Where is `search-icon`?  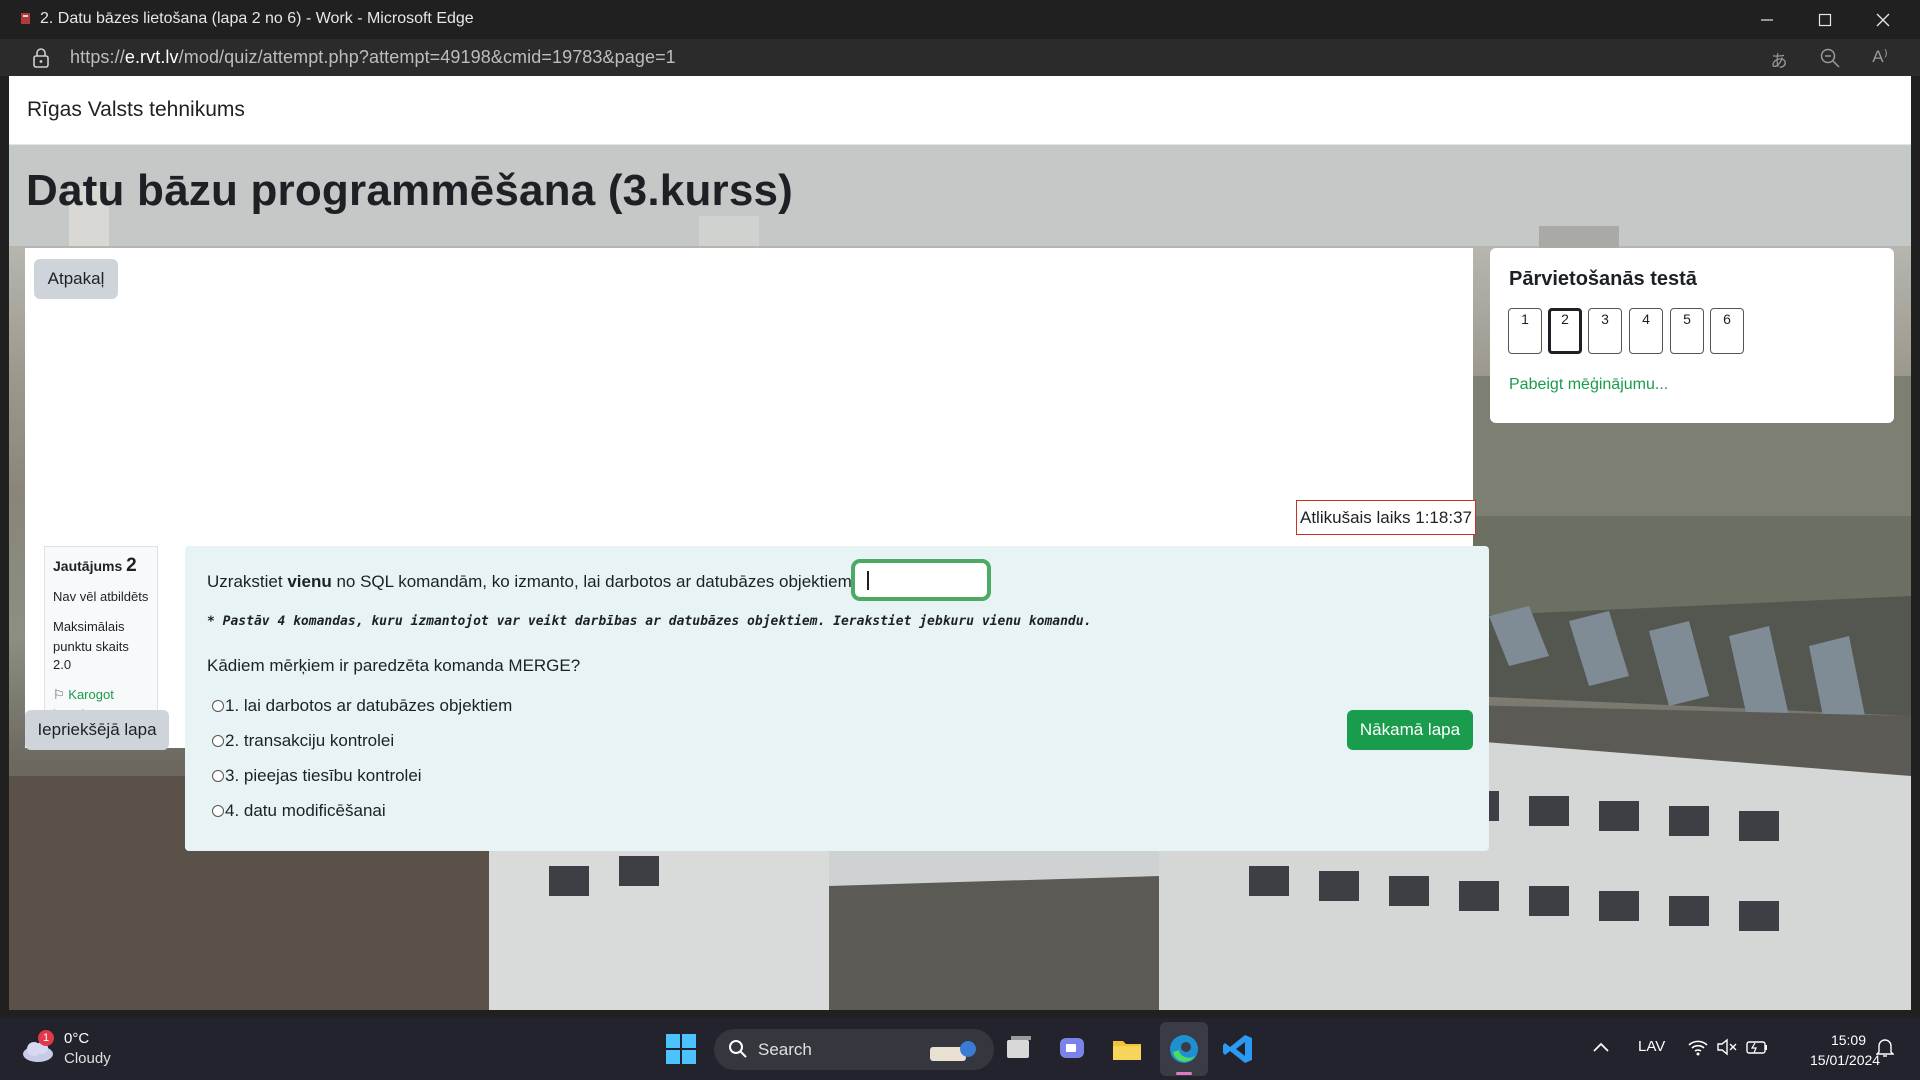
search-icon is located at coordinates (738, 1049).